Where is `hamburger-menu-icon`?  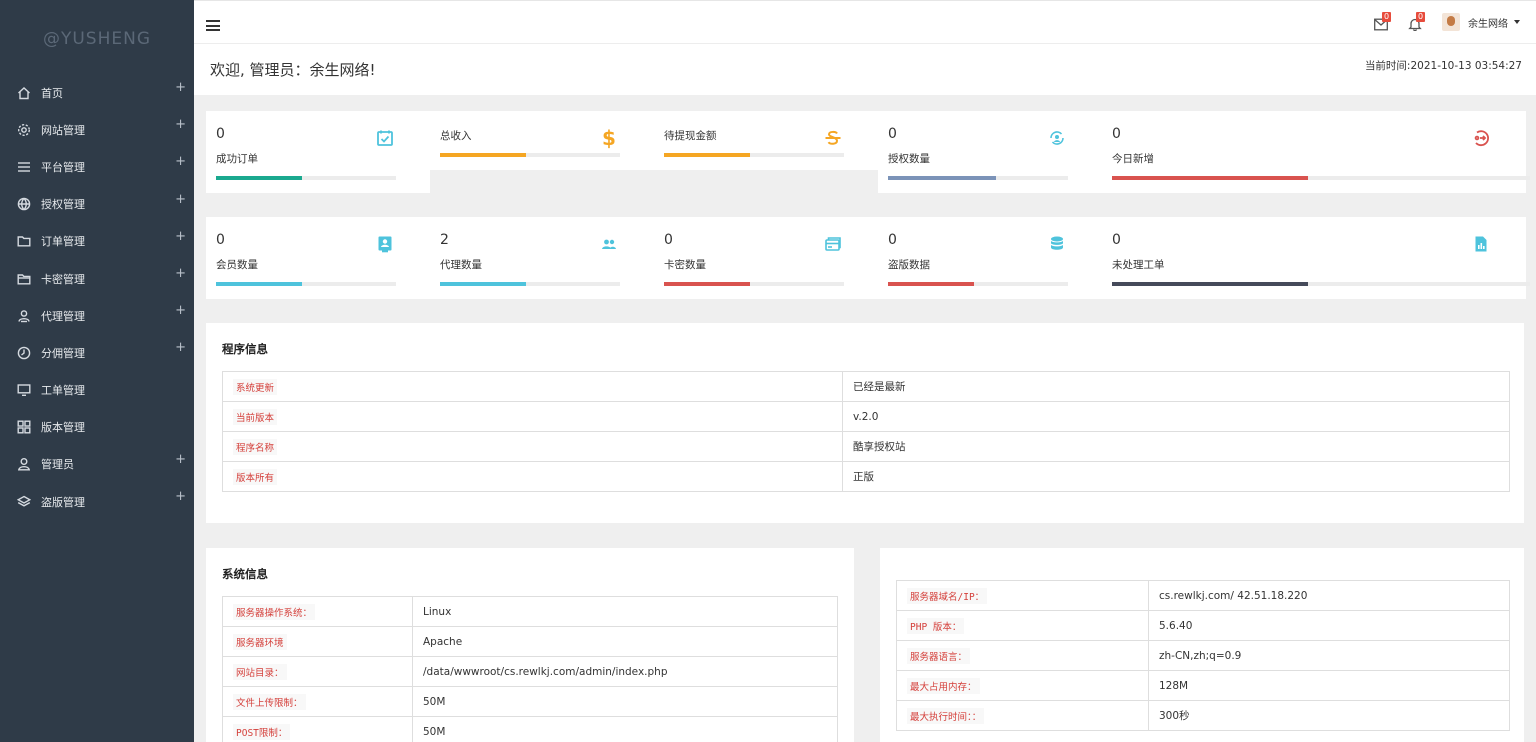 hamburger-menu-icon is located at coordinates (213, 25).